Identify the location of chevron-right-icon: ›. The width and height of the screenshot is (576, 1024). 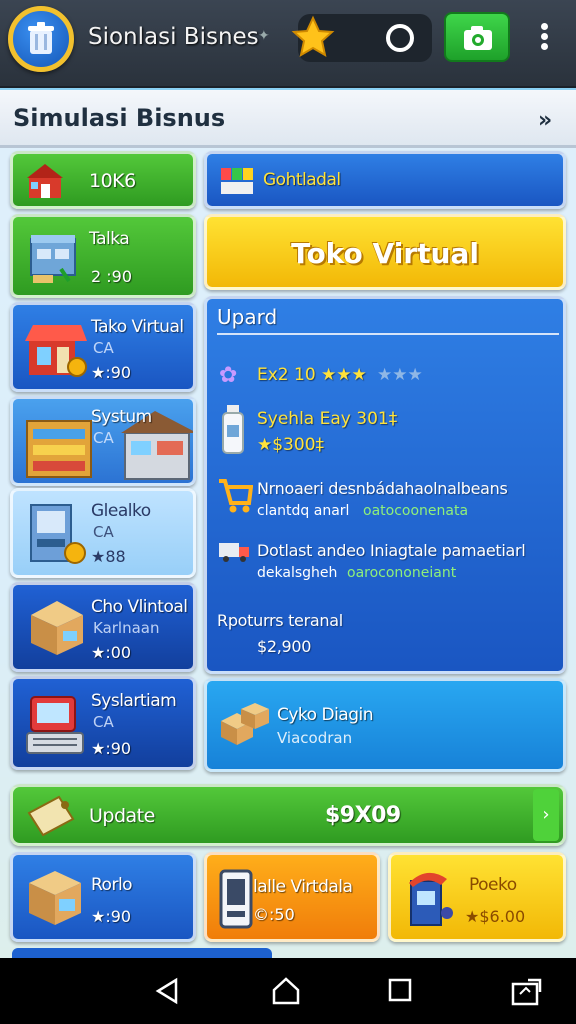
(546, 815).